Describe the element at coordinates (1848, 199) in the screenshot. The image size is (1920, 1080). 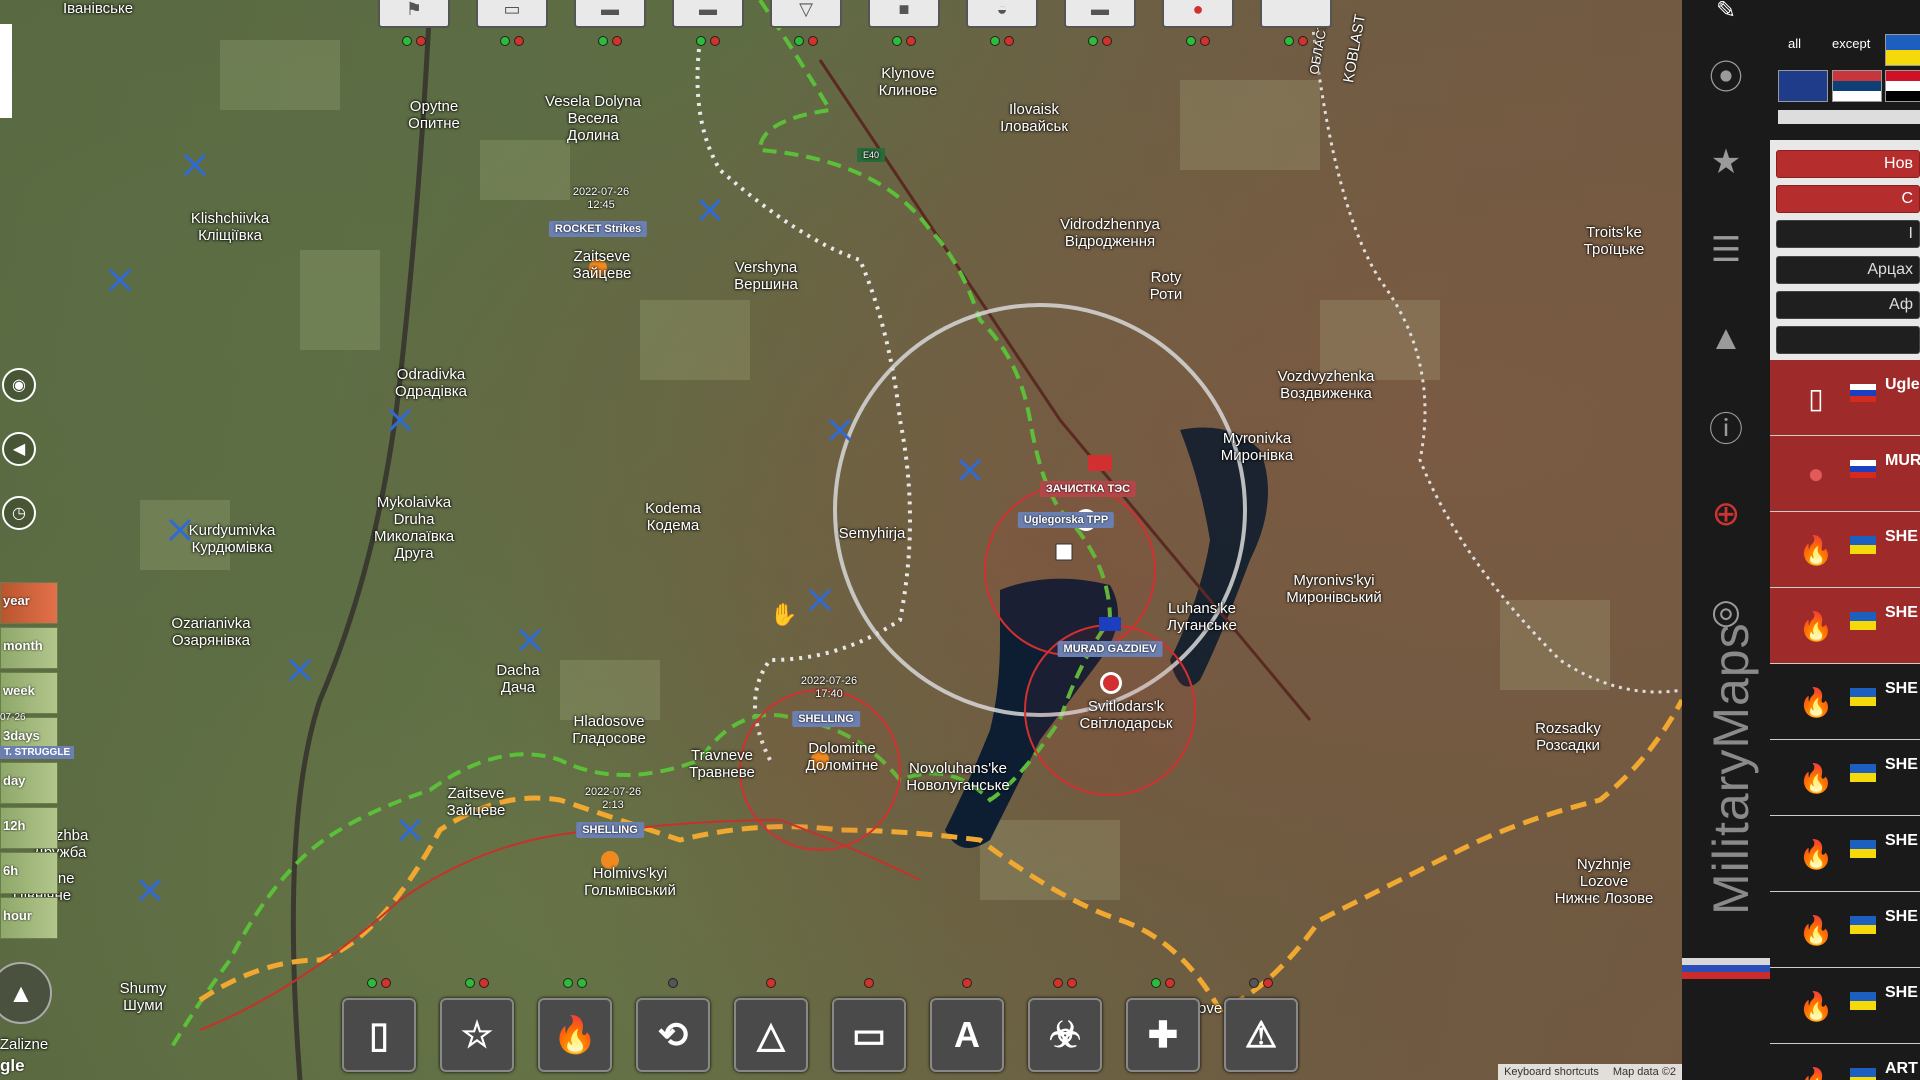
I see `nav-button-2: С` at that location.